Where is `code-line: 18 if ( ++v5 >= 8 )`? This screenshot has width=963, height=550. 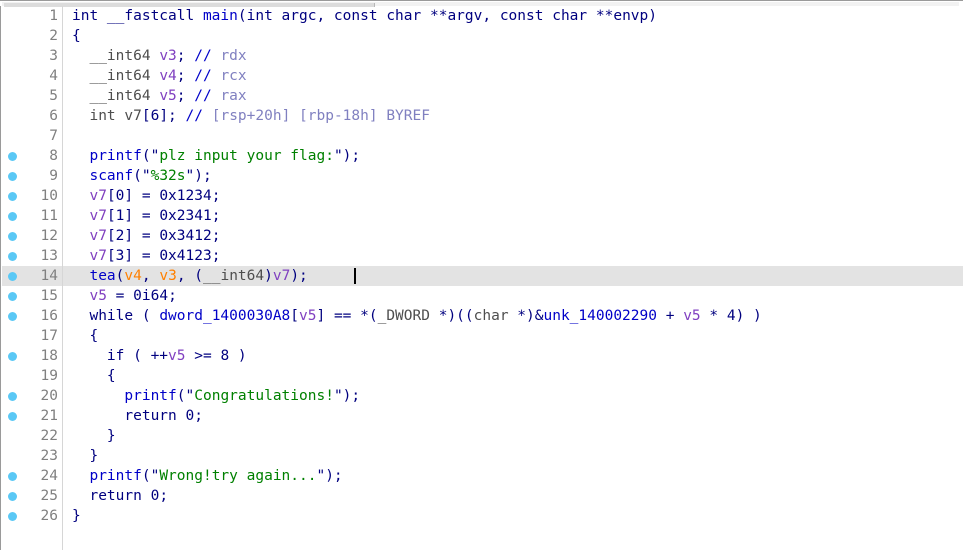 code-line: 18 if ( ++v5 >= 8 ) is located at coordinates (482, 356).